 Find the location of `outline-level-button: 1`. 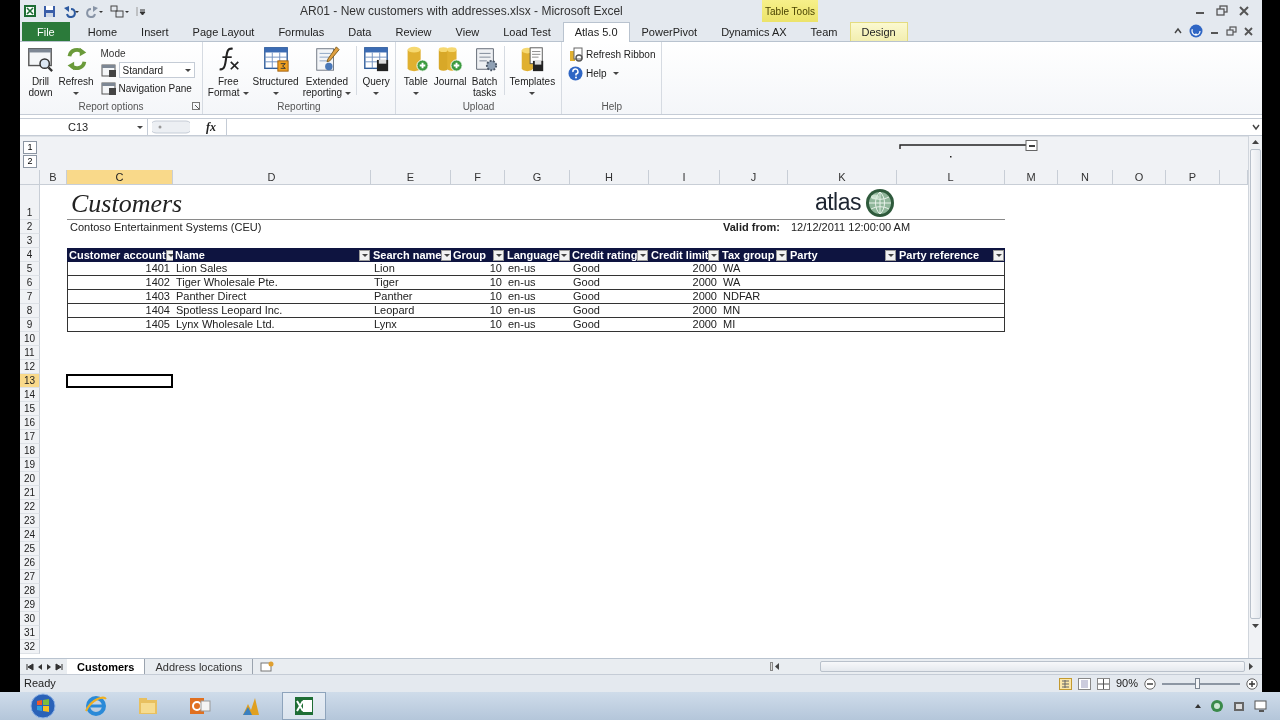

outline-level-button: 1 is located at coordinates (30, 147).